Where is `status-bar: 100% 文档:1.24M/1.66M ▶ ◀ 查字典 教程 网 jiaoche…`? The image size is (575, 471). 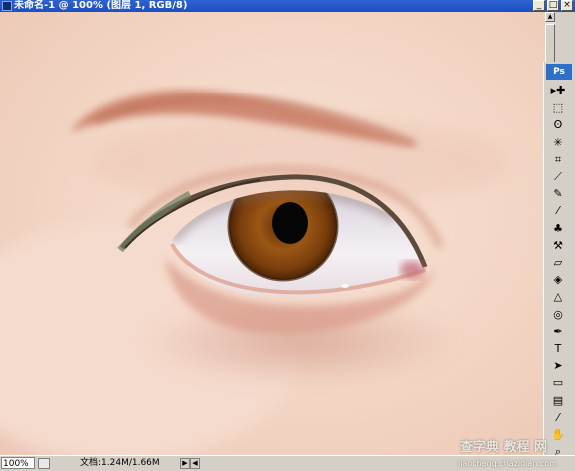
status-bar: 100% 文档:1.24M/1.66M ▶ ◀ 查字典 教程 网 jiaoche… is located at coordinates (287, 456).